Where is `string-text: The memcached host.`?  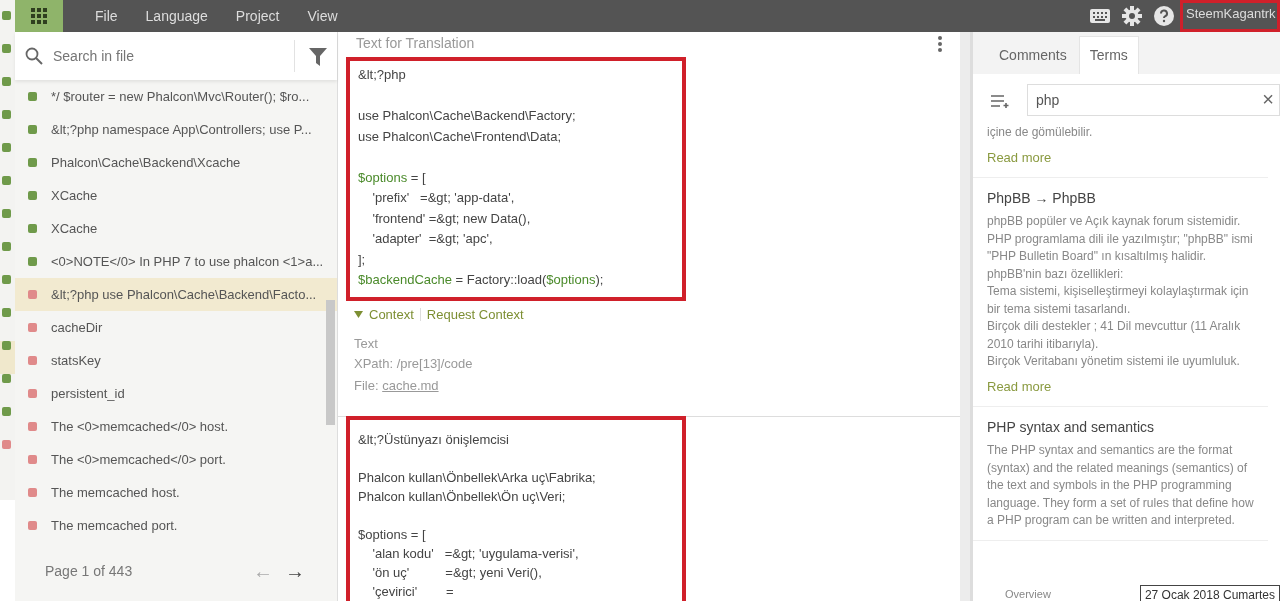 string-text: The memcached host. is located at coordinates (115, 492).